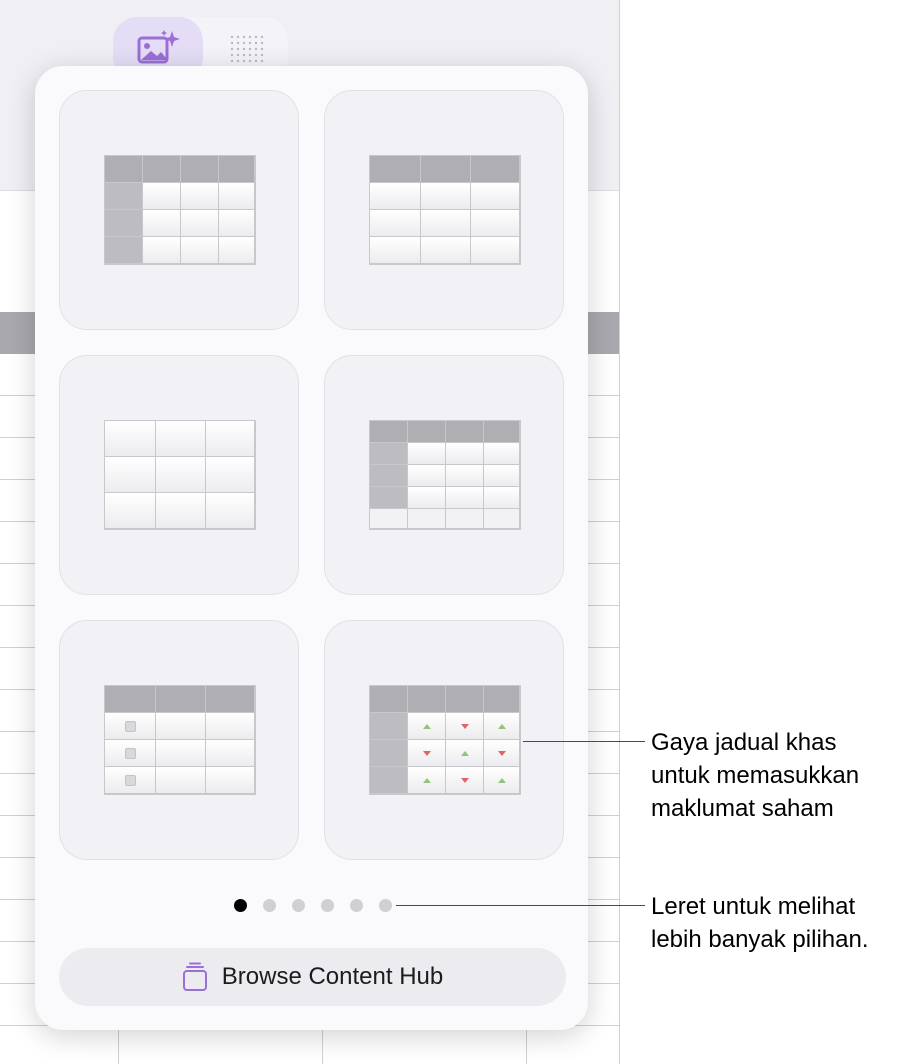 This screenshot has width=923, height=1064. What do you see at coordinates (584, 741) in the screenshot?
I see `stock-callout-line` at bounding box center [584, 741].